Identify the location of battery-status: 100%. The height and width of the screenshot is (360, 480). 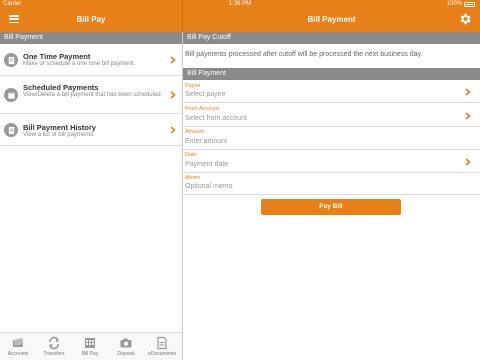
(461, 4).